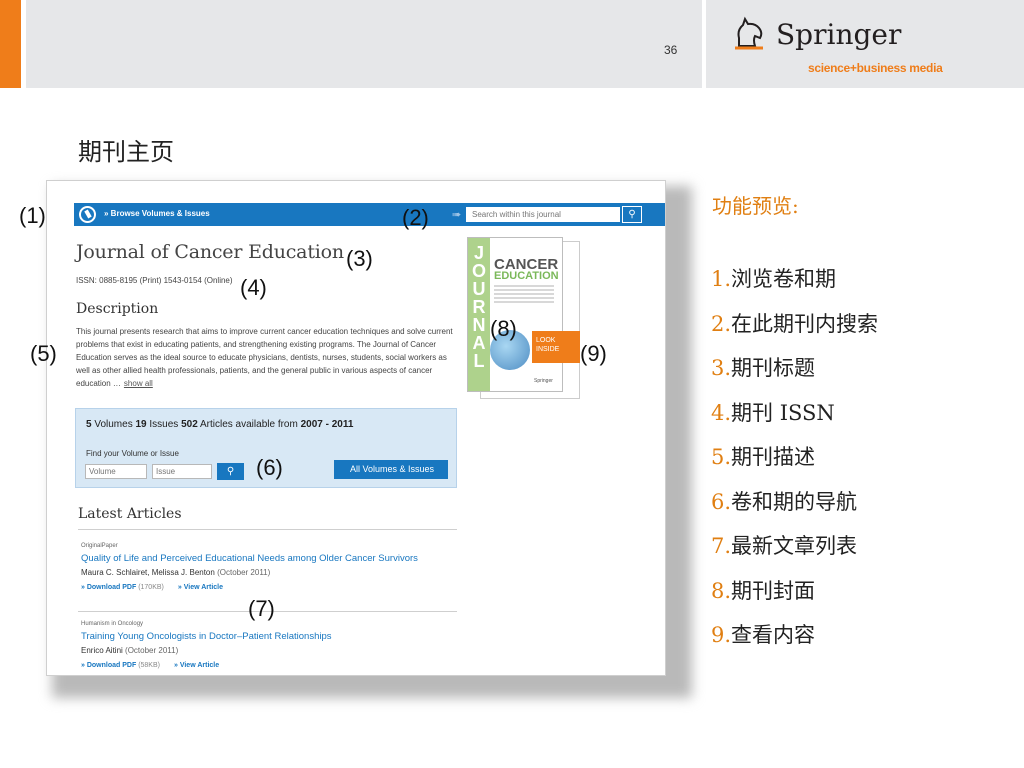 This screenshot has height=768, width=1024. What do you see at coordinates (593, 353) in the screenshot?
I see `callout-9: (9)` at bounding box center [593, 353].